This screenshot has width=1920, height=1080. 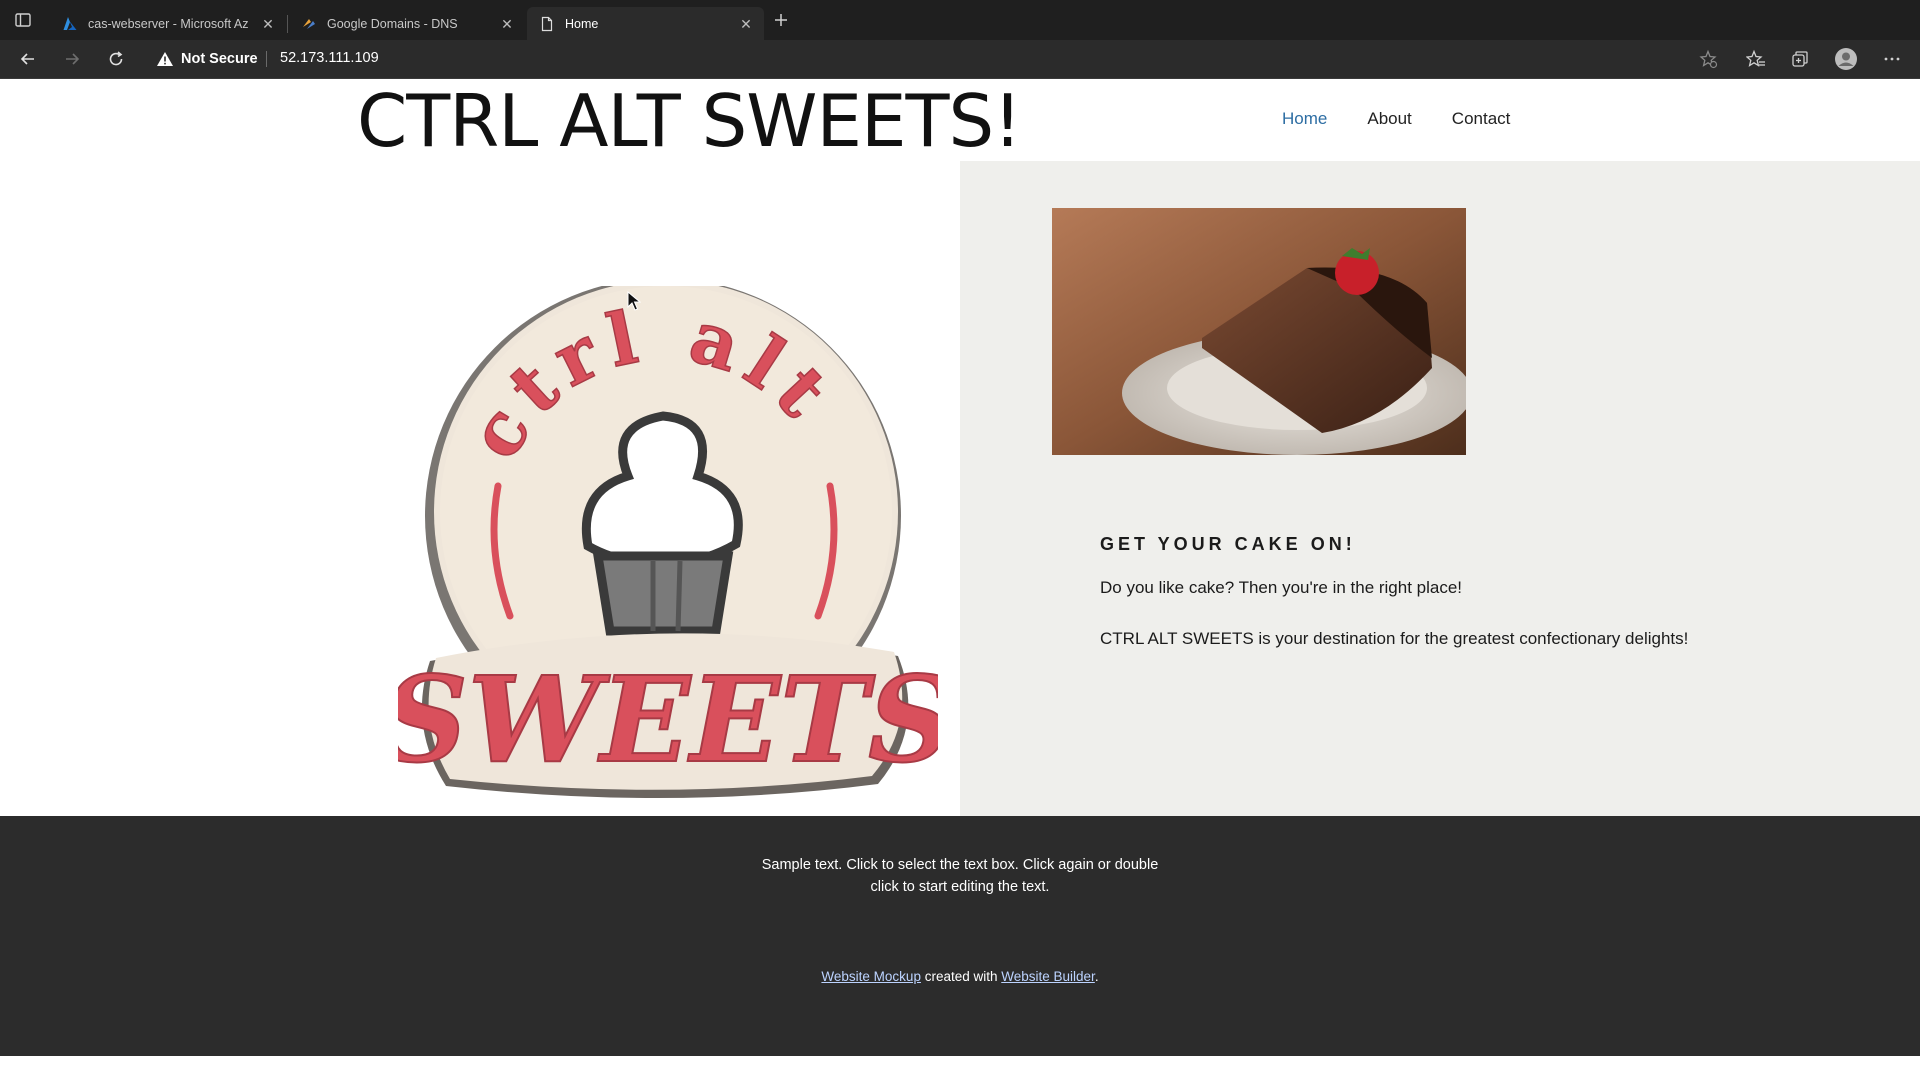 I want to click on ctrl-alt-sweets-logo: ctrl alt SWEETS, so click(x=668, y=542).